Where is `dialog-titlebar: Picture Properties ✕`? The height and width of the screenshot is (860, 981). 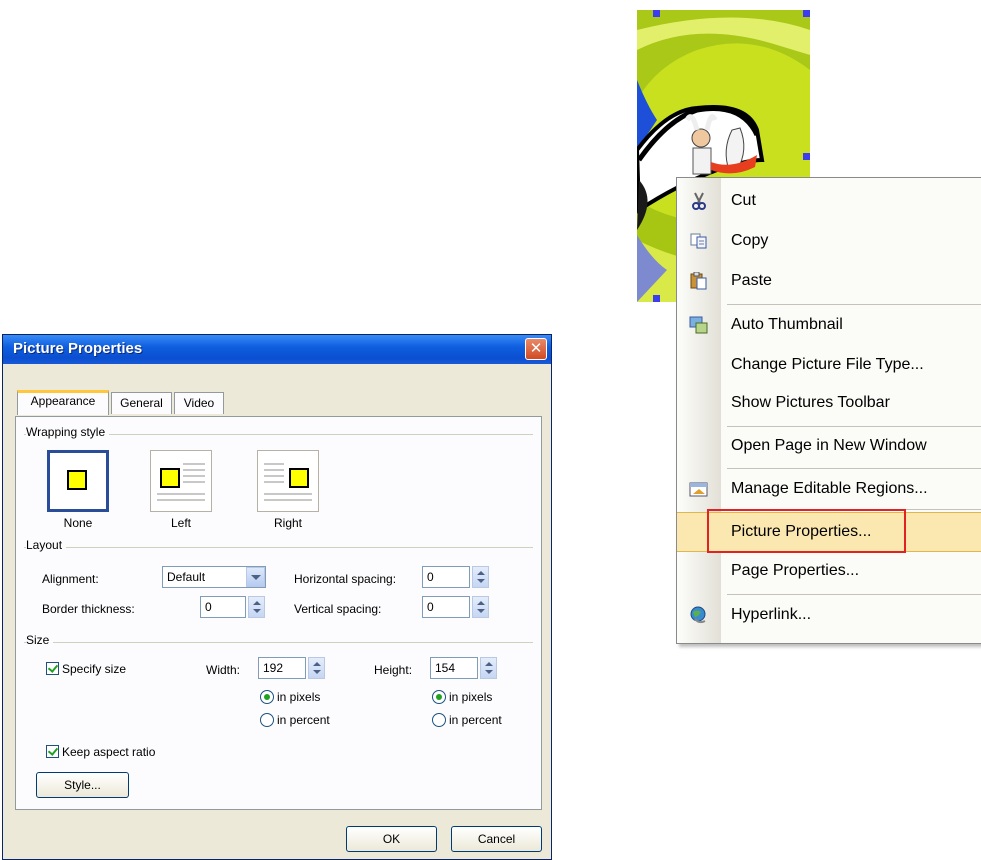 dialog-titlebar: Picture Properties ✕ is located at coordinates (277, 349).